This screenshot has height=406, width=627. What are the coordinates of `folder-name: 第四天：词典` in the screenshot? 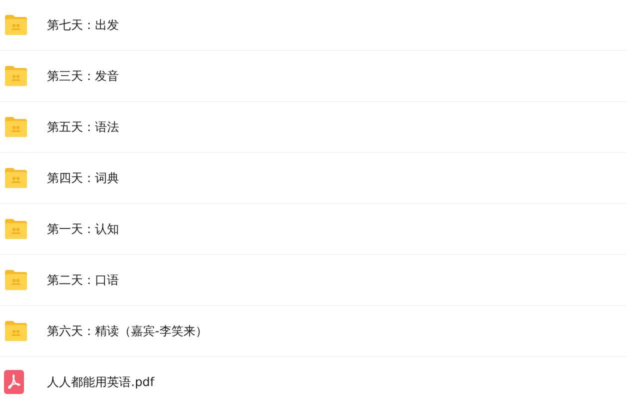 It's located at (83, 178).